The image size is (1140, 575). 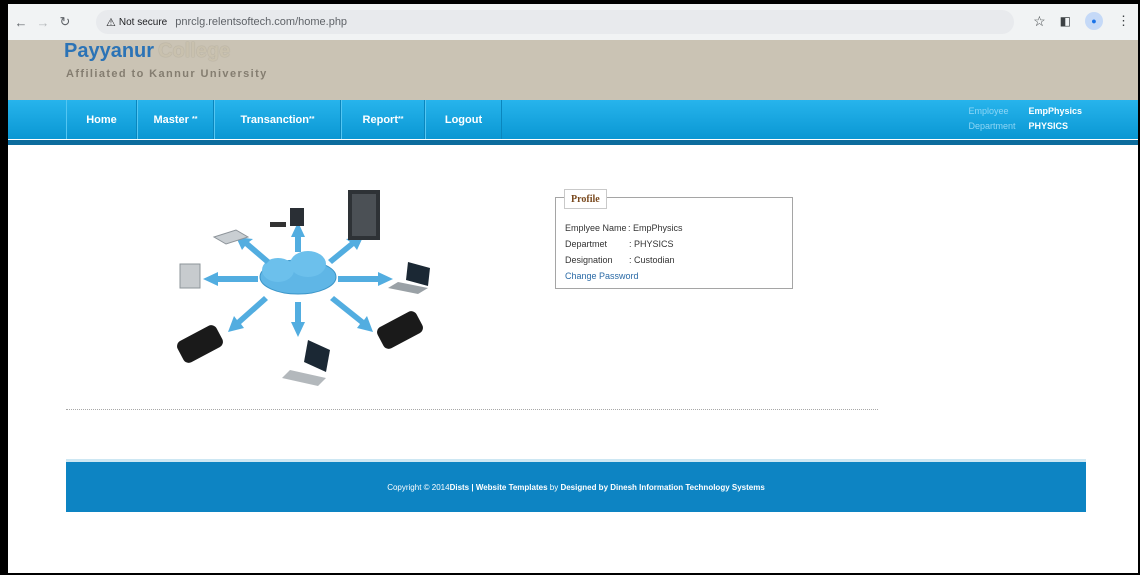 What do you see at coordinates (306, 363) in the screenshot?
I see `laptop-icon-bottom` at bounding box center [306, 363].